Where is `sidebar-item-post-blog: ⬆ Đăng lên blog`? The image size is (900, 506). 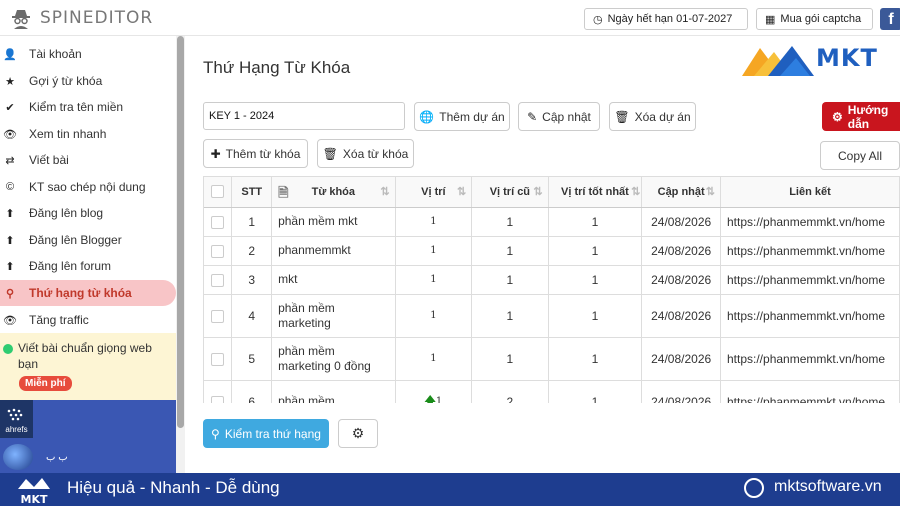
sidebar-item-post-blog: ⬆ Đăng lên blog is located at coordinates (88, 213).